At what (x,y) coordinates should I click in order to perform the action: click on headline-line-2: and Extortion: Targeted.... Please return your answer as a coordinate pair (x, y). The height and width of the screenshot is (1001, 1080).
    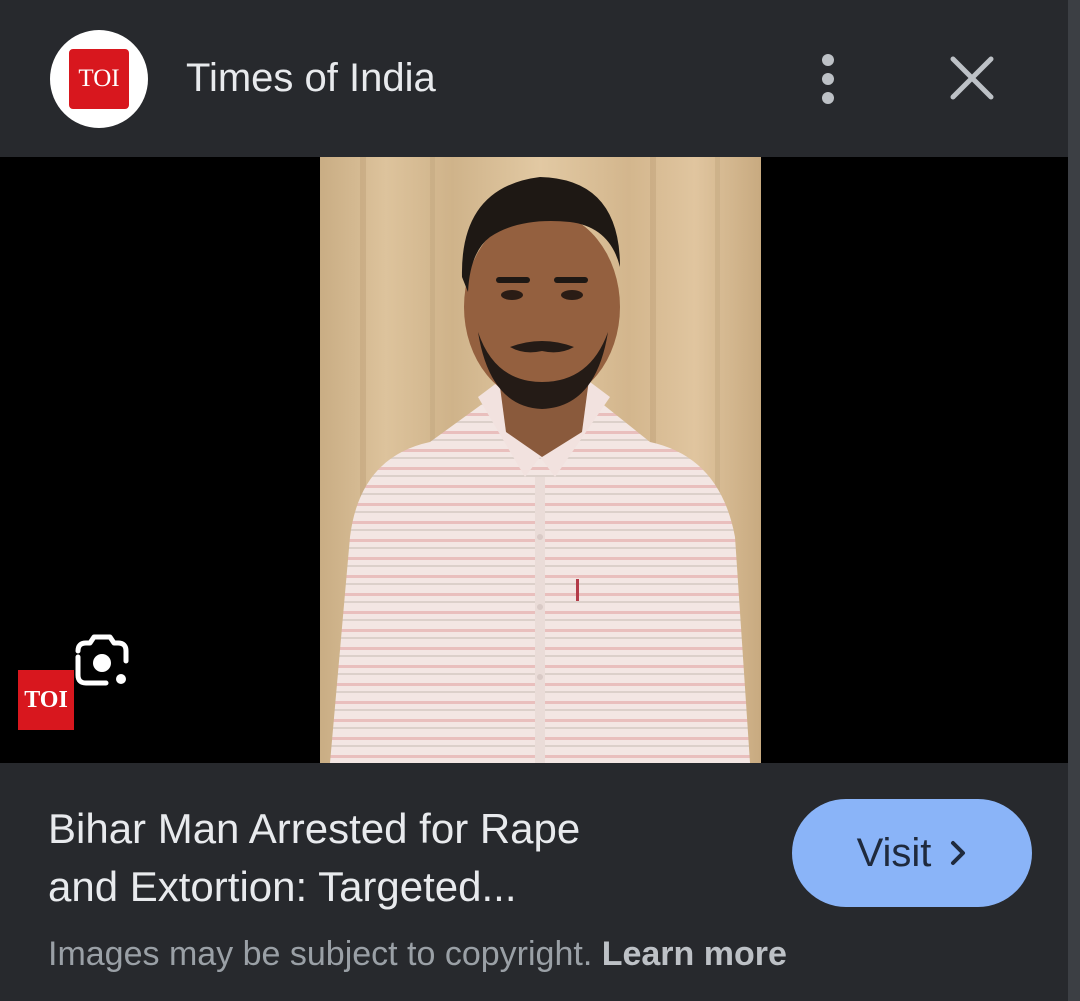
    Looking at the image, I should click on (282, 886).